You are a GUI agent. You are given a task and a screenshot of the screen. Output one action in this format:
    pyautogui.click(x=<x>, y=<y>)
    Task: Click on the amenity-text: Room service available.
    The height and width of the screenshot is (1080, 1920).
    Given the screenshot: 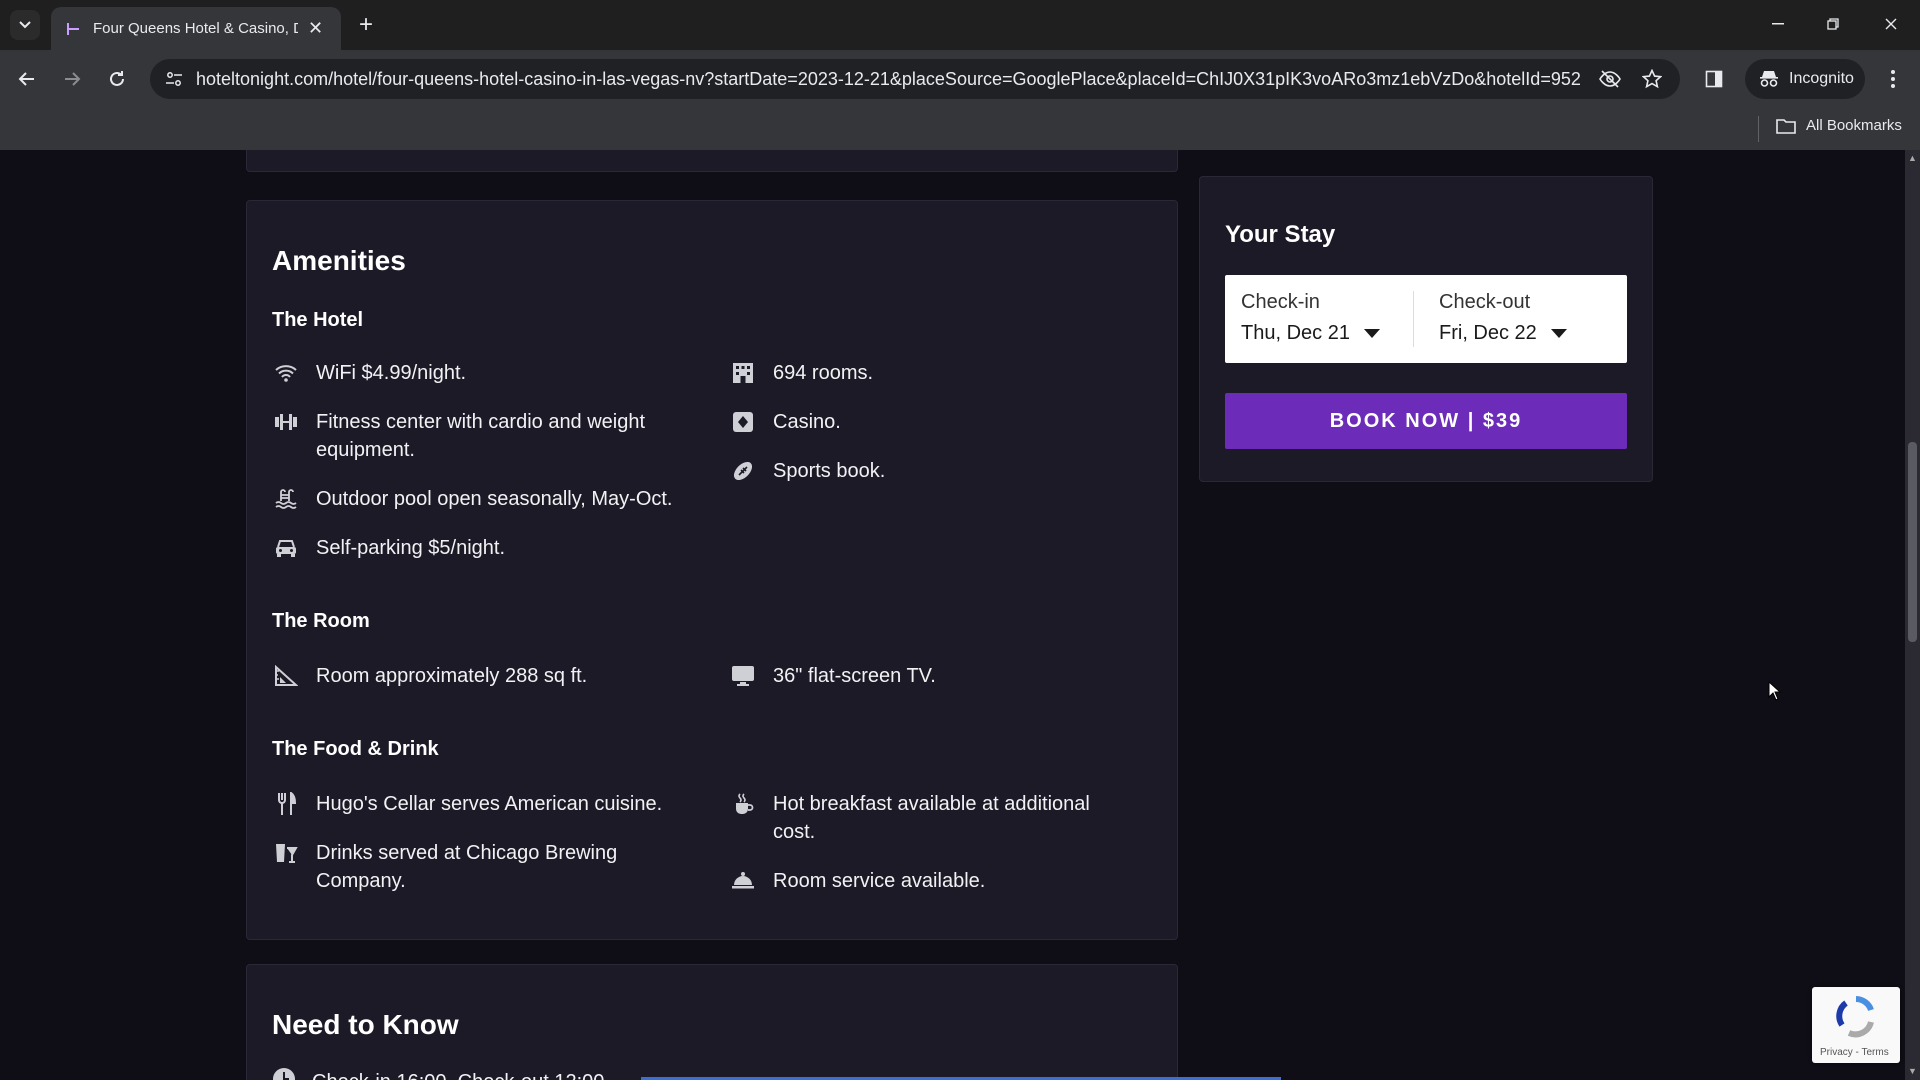 What is the action you would take?
    pyautogui.click(x=879, y=881)
    